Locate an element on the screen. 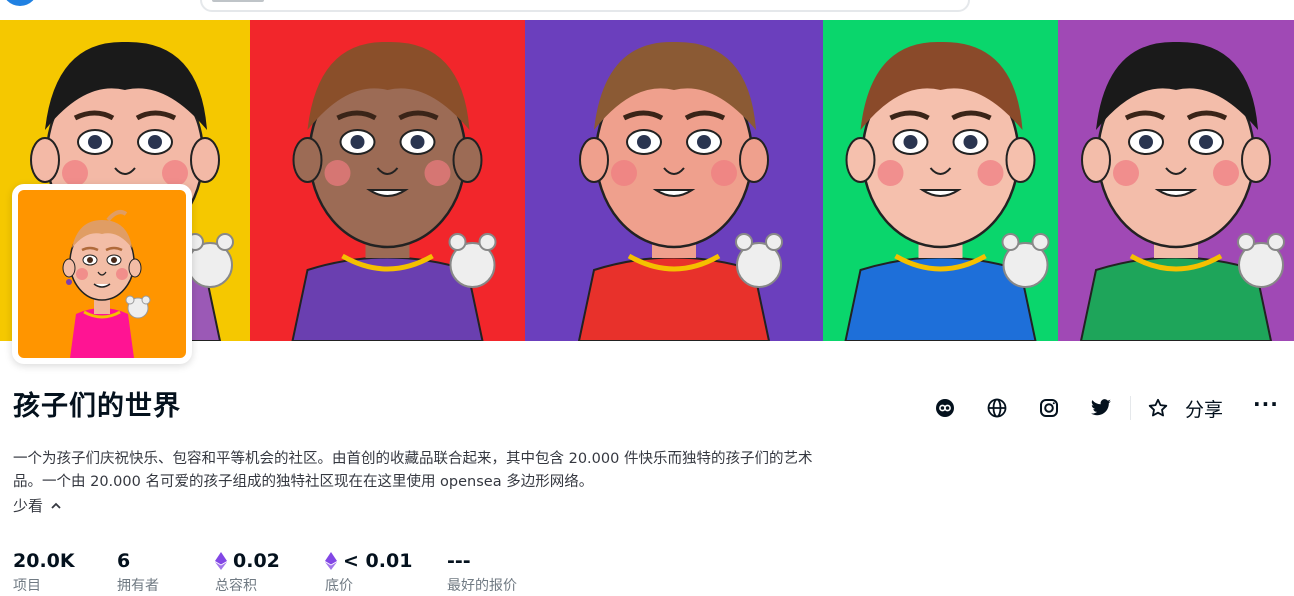 This screenshot has width=1294, height=596. share-button: 分享 is located at coordinates (1204, 408).